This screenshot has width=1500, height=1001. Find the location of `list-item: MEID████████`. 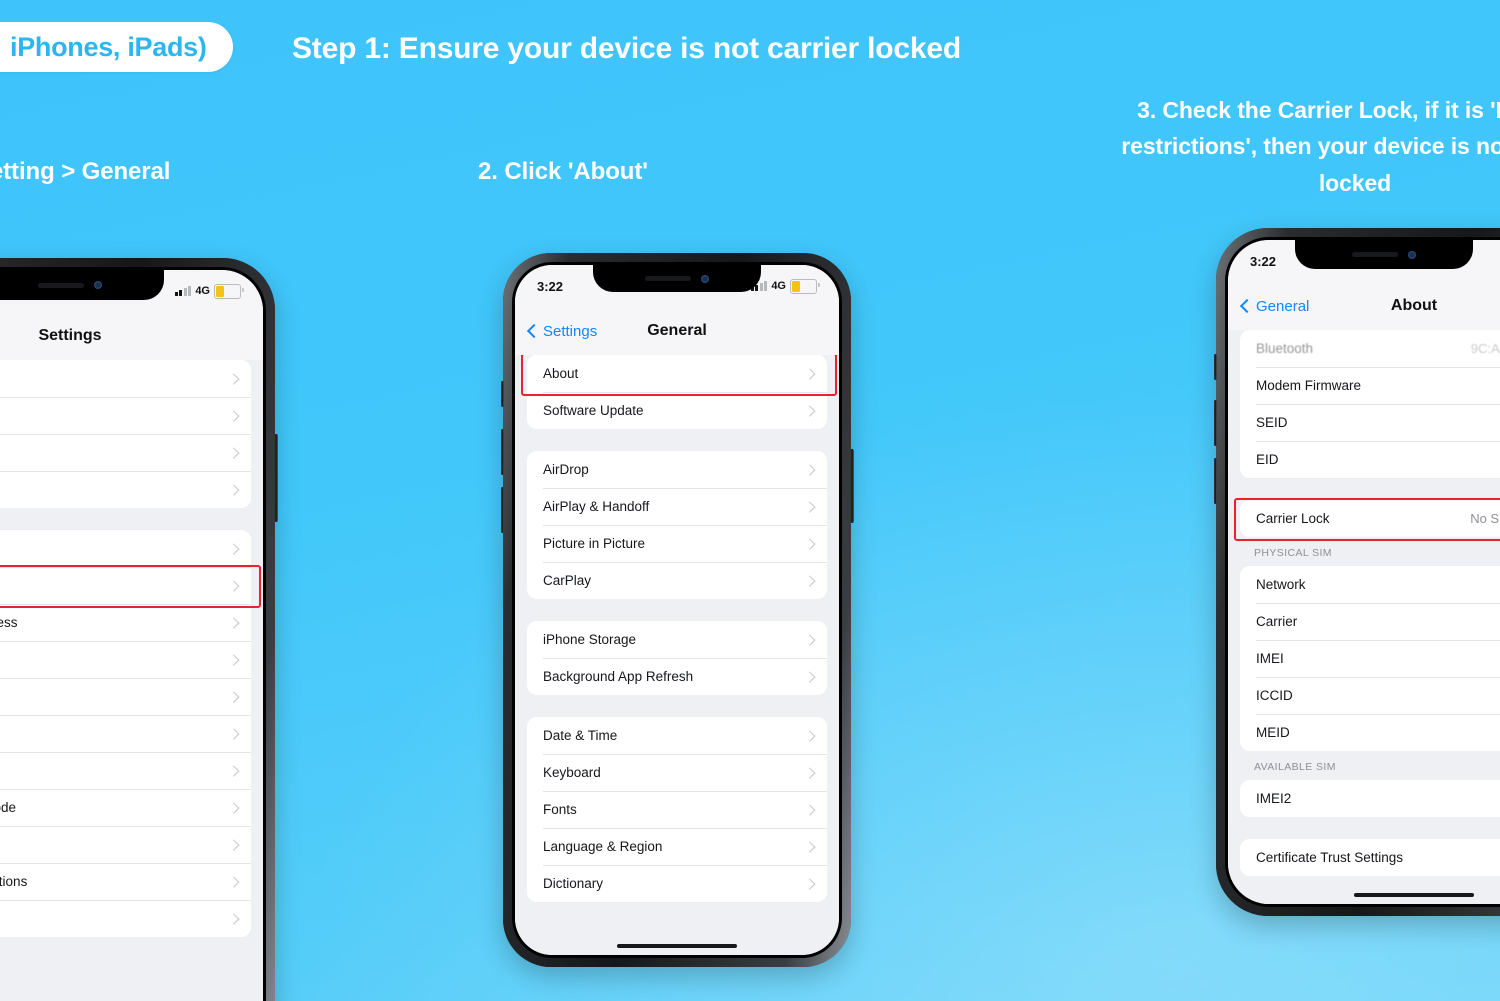

list-item: MEID████████ is located at coordinates (1370, 732).